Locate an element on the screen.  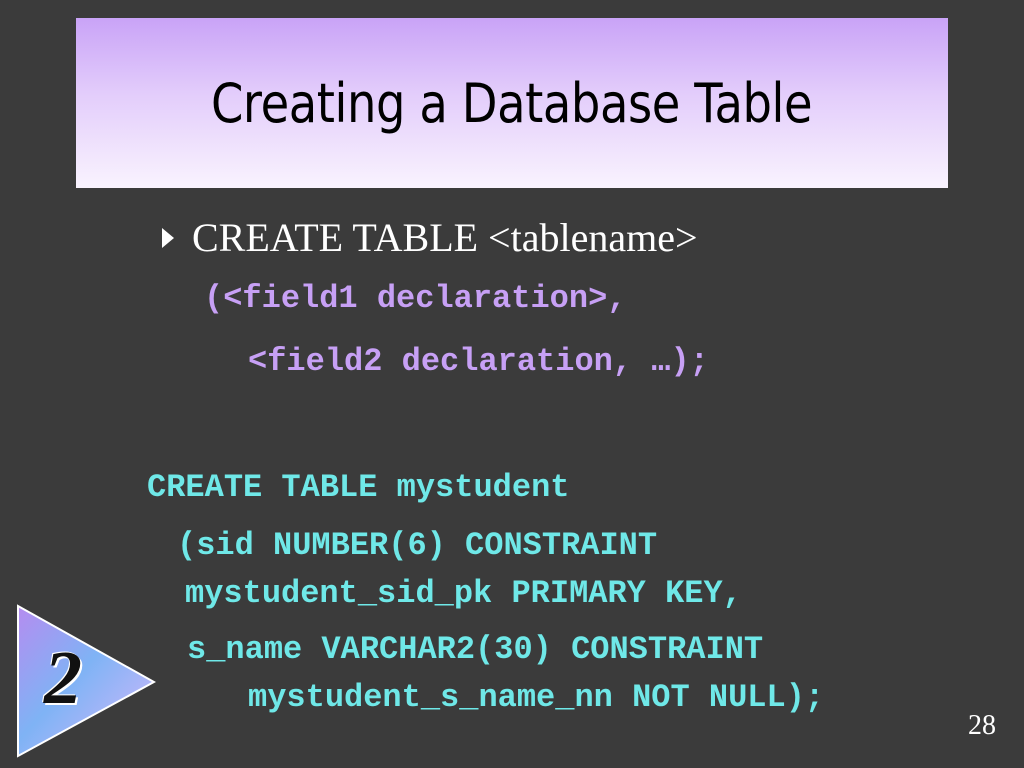
example-line-2: (sid NUMBER(6) CONSTRAINT is located at coordinates (417, 545).